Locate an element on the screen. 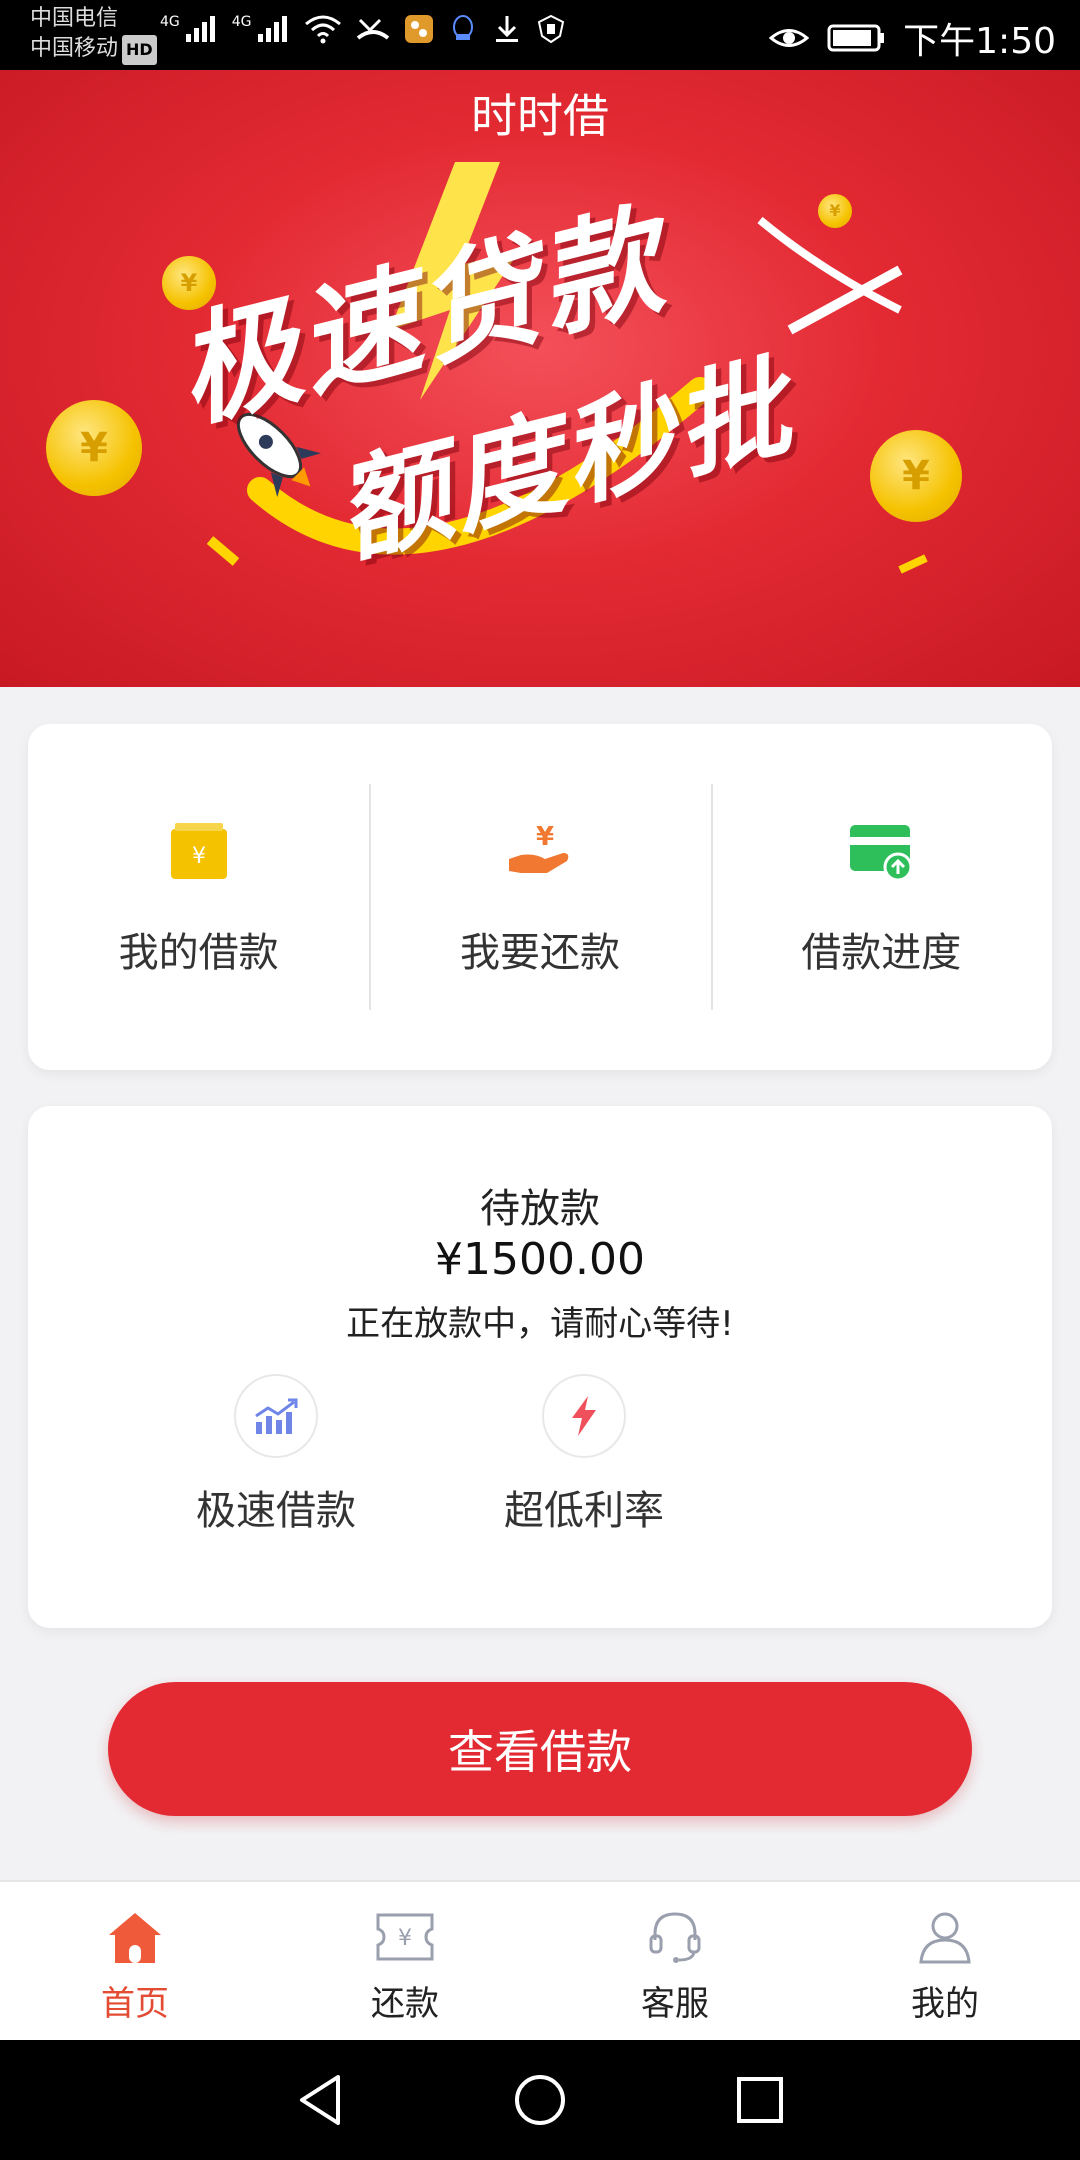  repay-label: 我要还款 is located at coordinates (539, 953).